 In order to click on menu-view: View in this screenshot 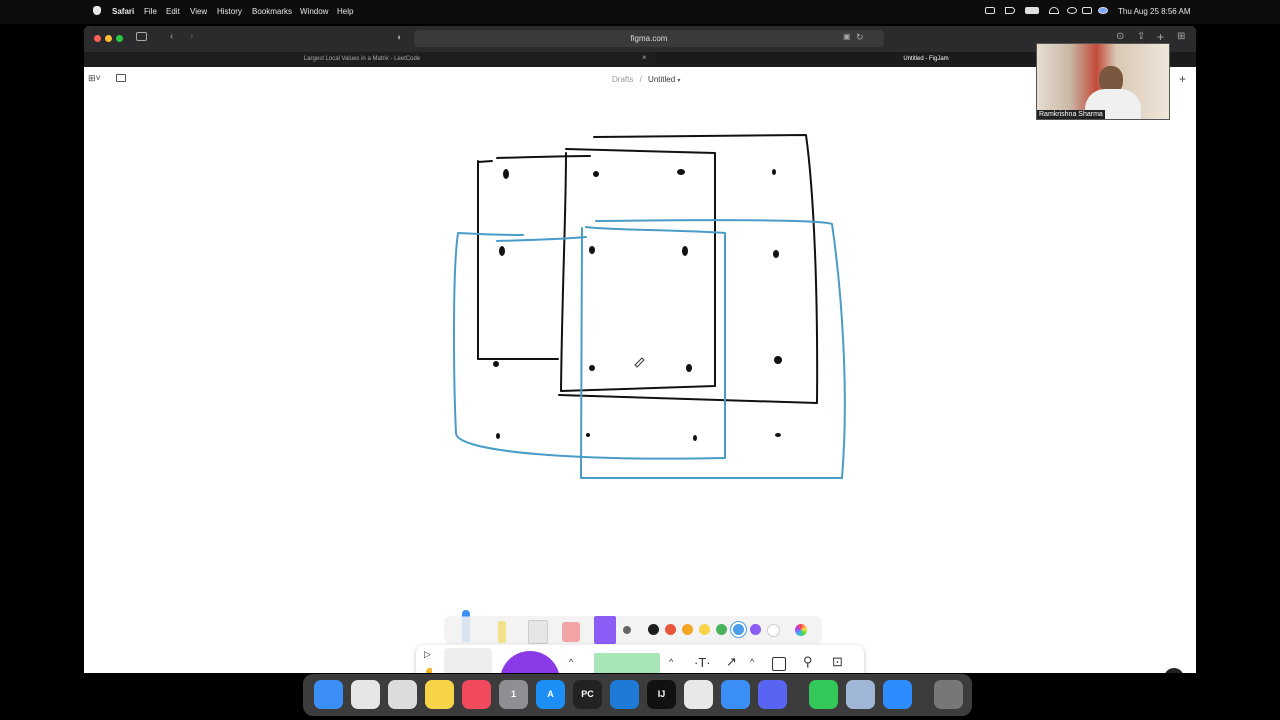, I will do `click(198, 11)`.